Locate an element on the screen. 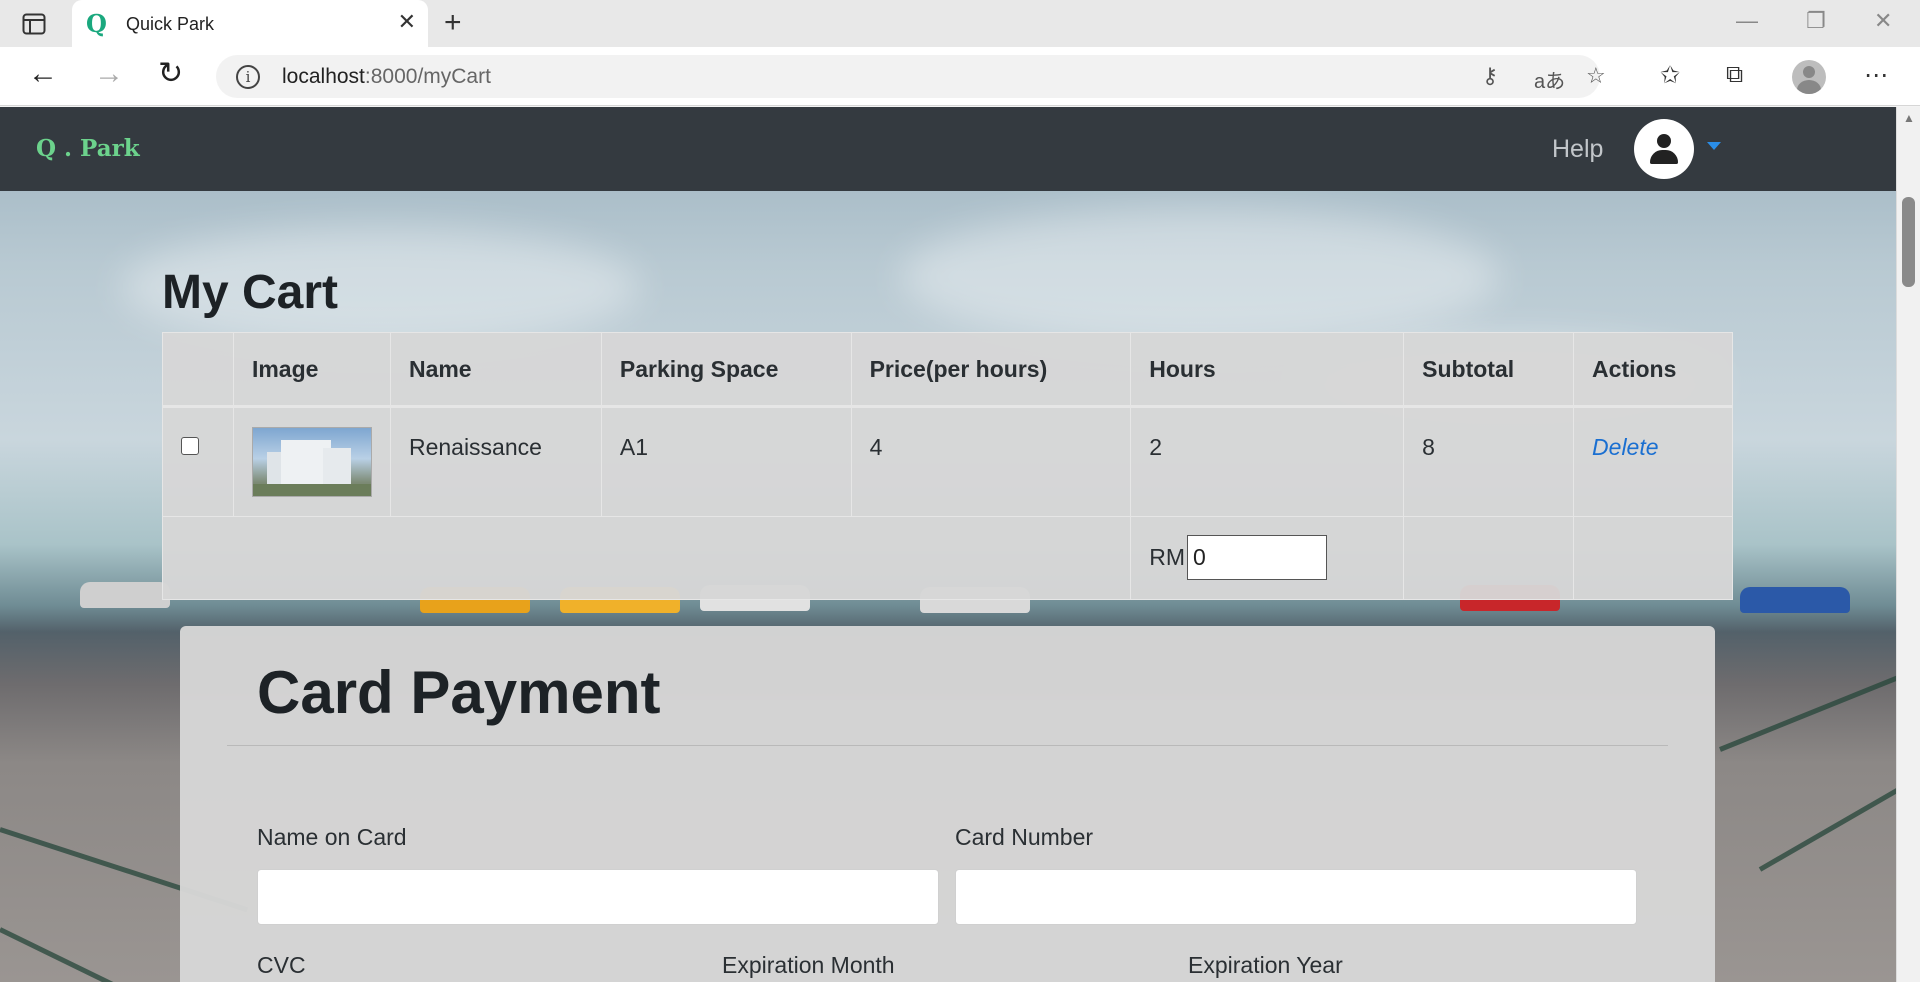 The height and width of the screenshot is (982, 1920). card-number-input is located at coordinates (1296, 897).